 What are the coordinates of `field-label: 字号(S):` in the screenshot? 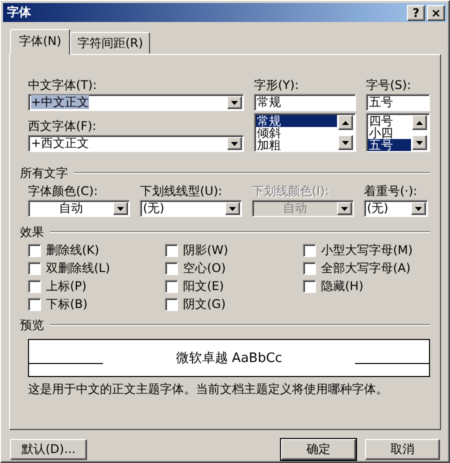 It's located at (389, 85).